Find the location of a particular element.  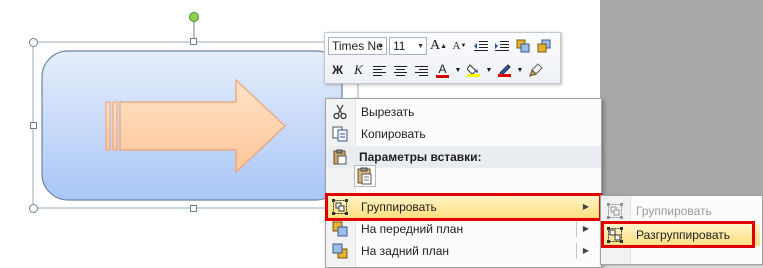

align-right-icon is located at coordinates (421, 70).